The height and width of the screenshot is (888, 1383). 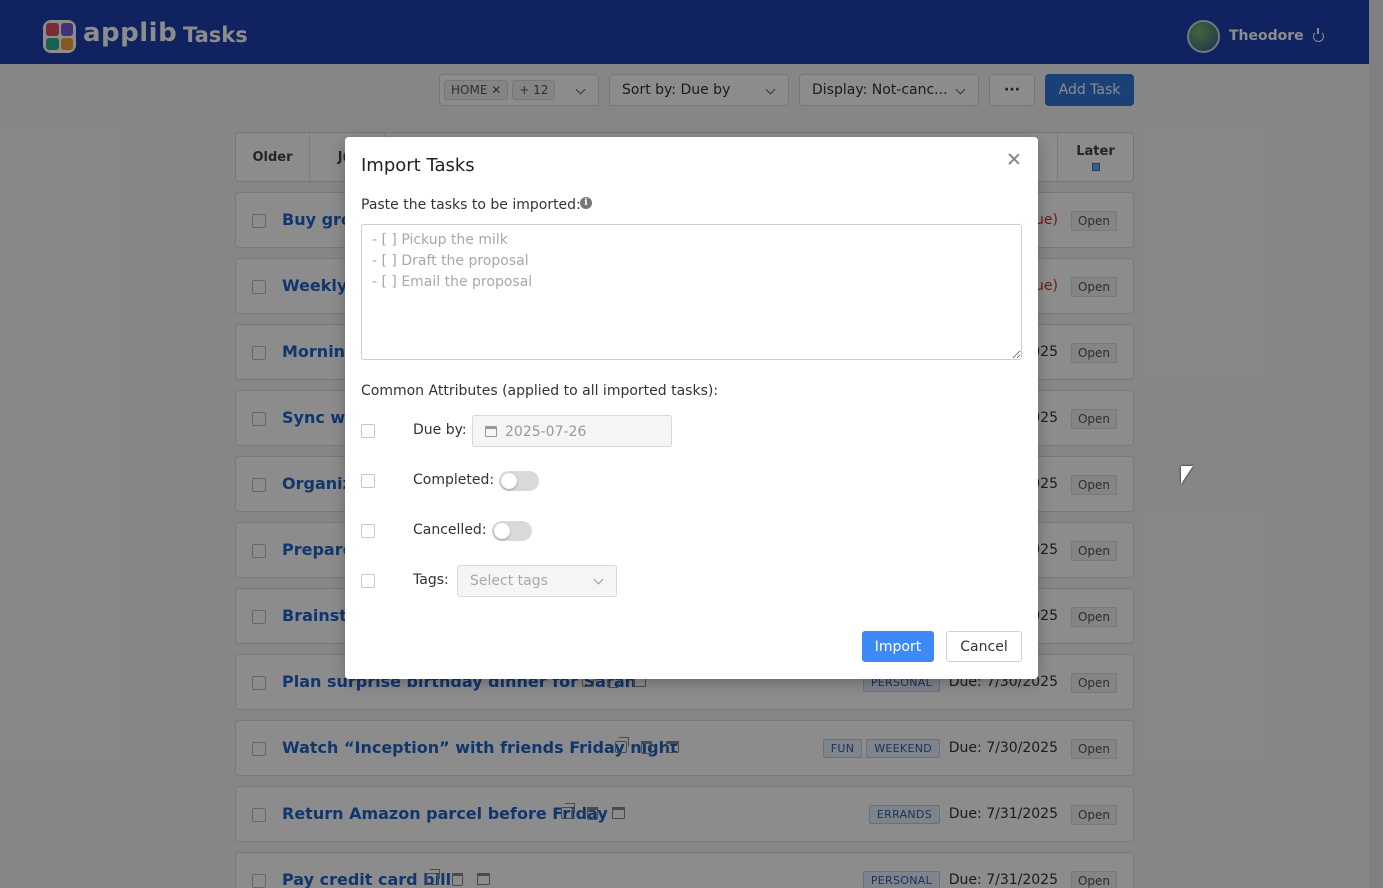 What do you see at coordinates (491, 431) in the screenshot?
I see `calendar-icon` at bounding box center [491, 431].